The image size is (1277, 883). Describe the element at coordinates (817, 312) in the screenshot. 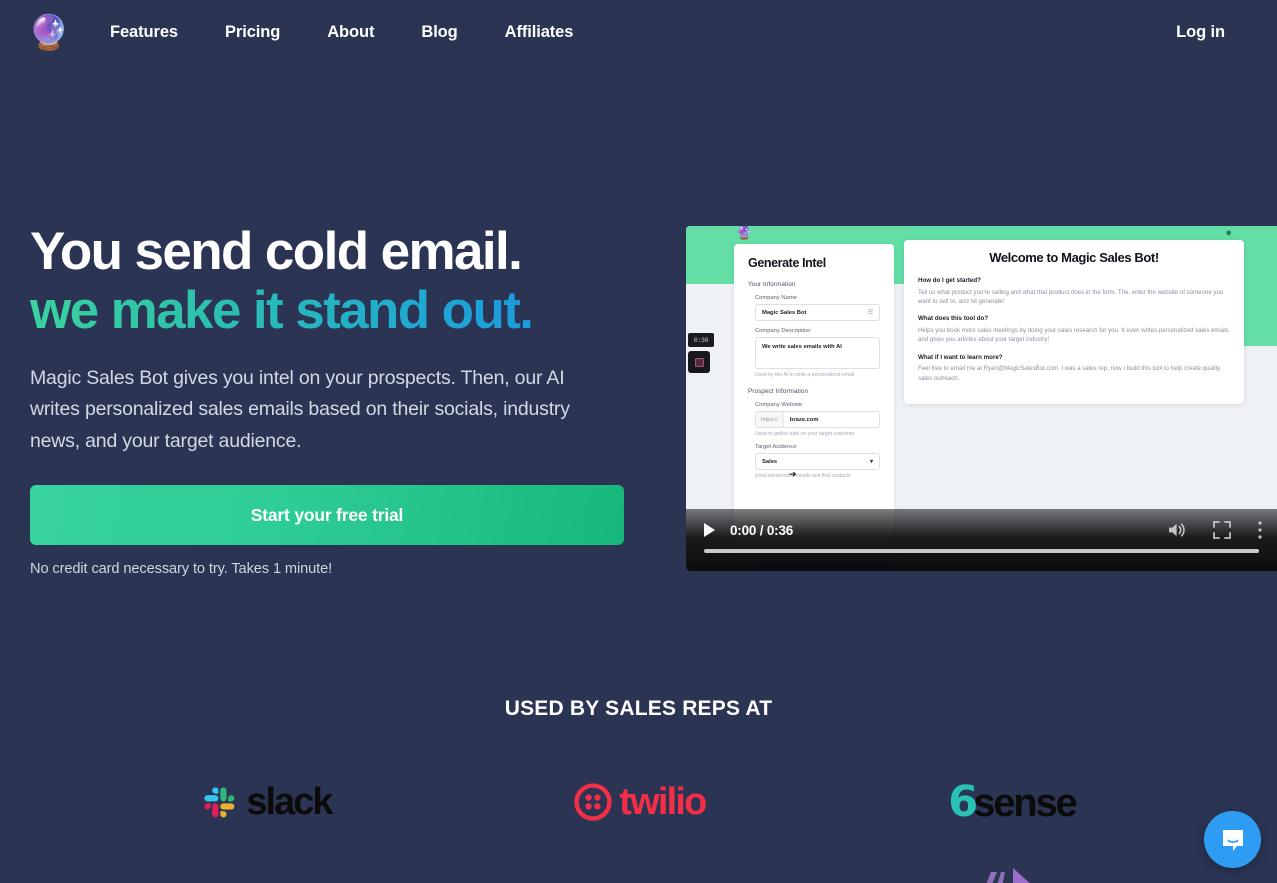

I see `company-name-input: Magic Sales Bot ☷` at that location.